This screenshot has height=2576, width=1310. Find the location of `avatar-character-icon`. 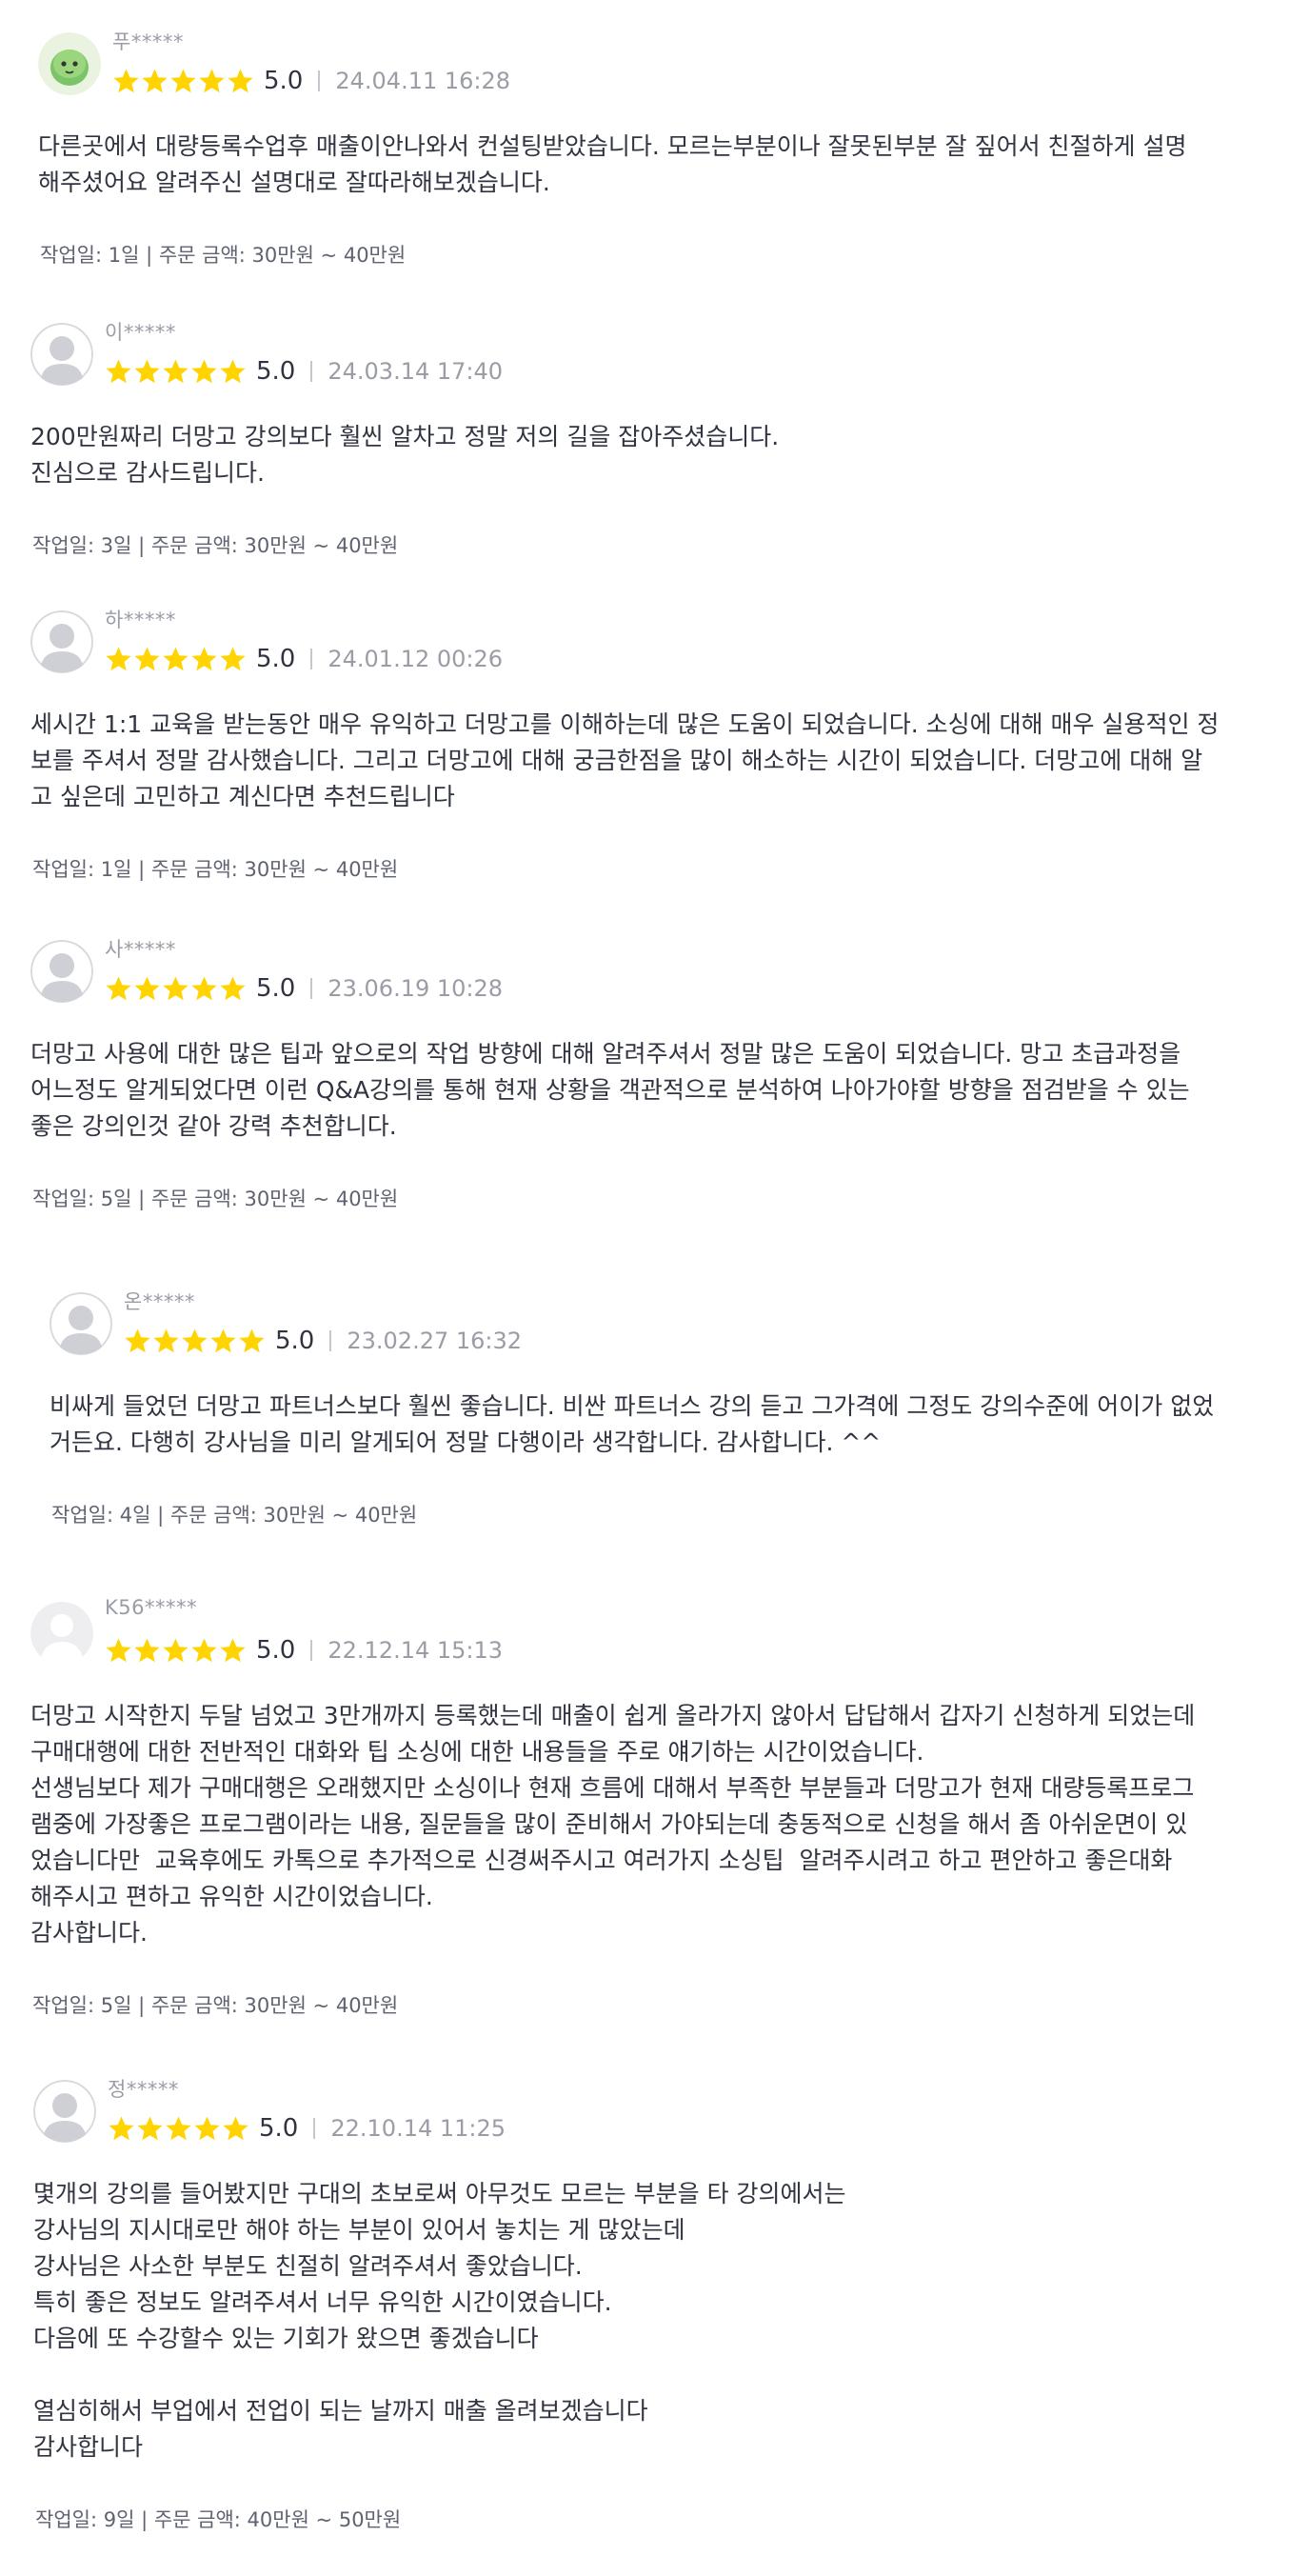

avatar-character-icon is located at coordinates (69, 63).